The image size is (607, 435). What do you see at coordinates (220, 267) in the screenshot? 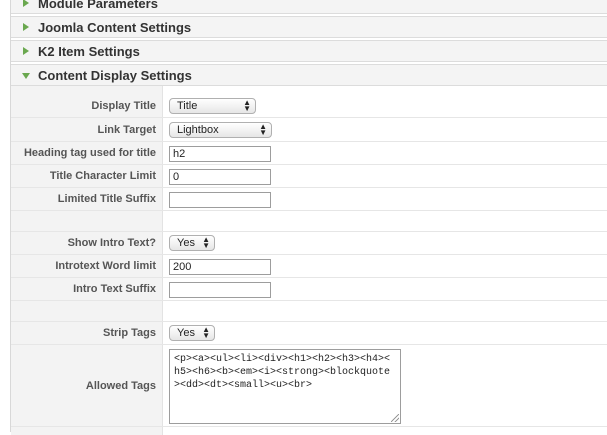
I see `introtext-word-limit-input` at bounding box center [220, 267].